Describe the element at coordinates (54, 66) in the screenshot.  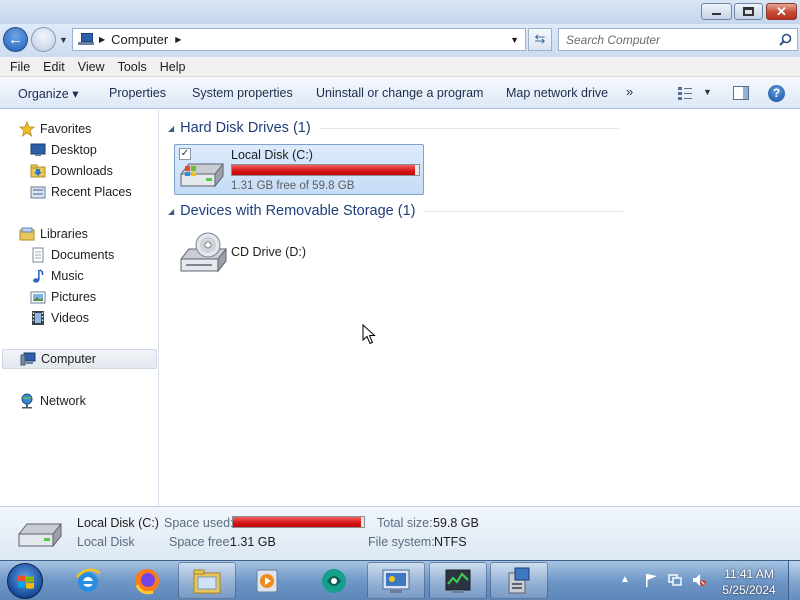
I see `menu-edit: Edit` at that location.